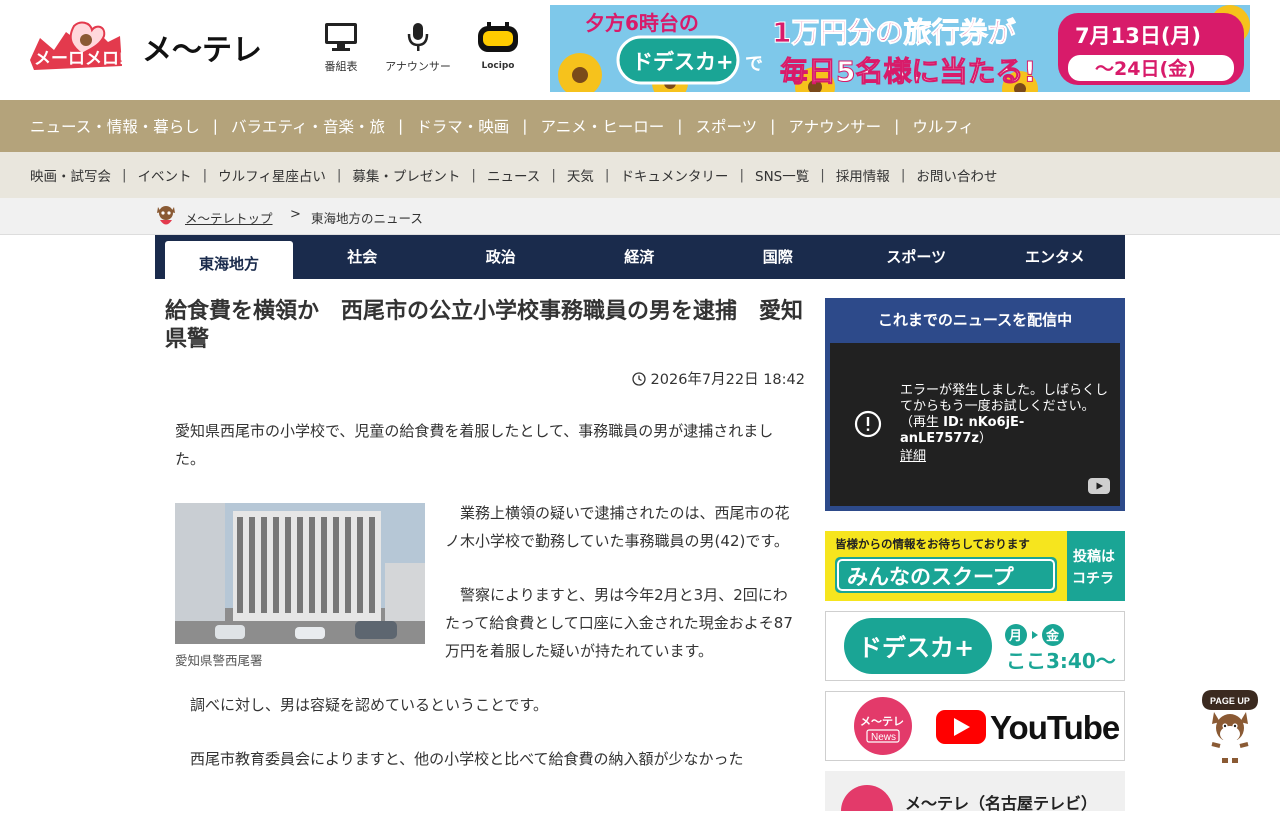 The height and width of the screenshot is (815, 1280). What do you see at coordinates (462, 126) in the screenshot?
I see `main-nav-drama: ドラマ・映画` at bounding box center [462, 126].